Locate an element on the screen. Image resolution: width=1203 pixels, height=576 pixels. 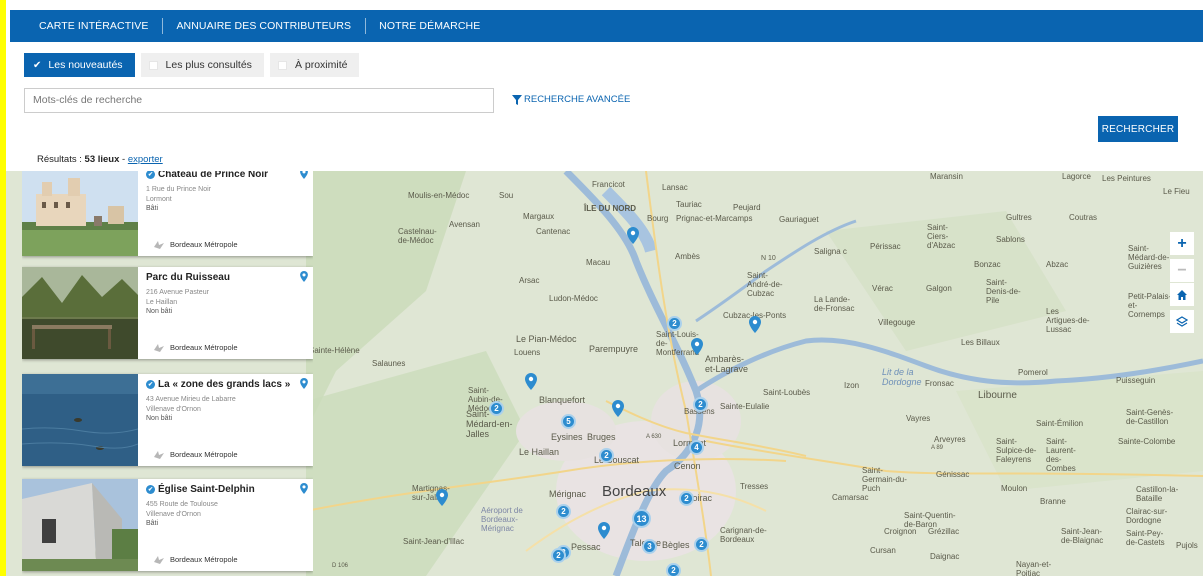
zoom-out-button: − is located at coordinates (1182, 270).